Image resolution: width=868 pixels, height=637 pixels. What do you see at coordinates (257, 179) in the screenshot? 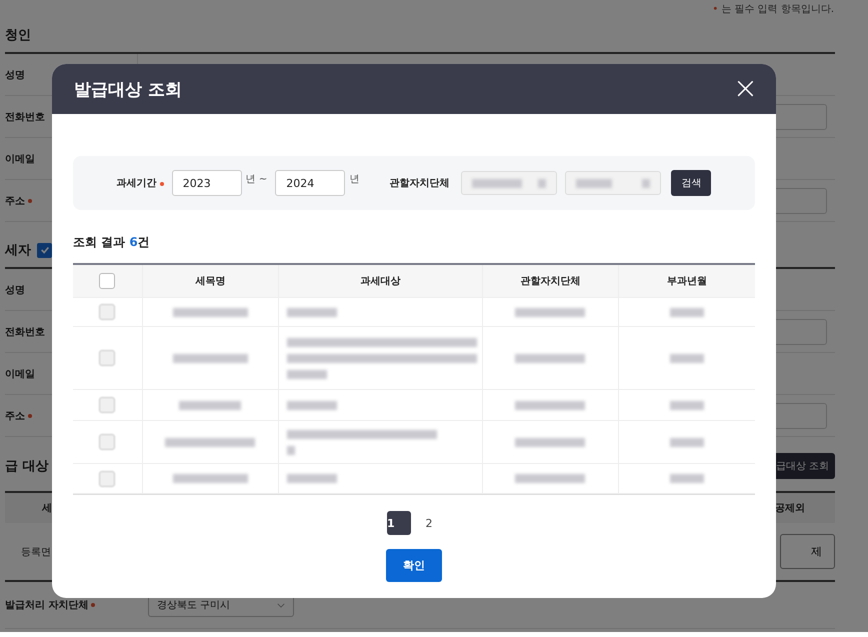
I see `unit-label: 년 ~` at bounding box center [257, 179].